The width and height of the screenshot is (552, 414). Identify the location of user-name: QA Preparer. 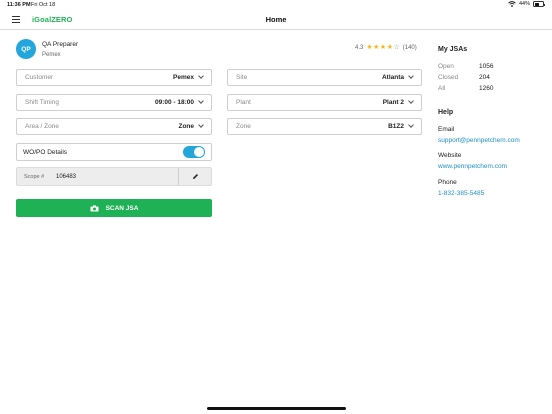
(60, 44).